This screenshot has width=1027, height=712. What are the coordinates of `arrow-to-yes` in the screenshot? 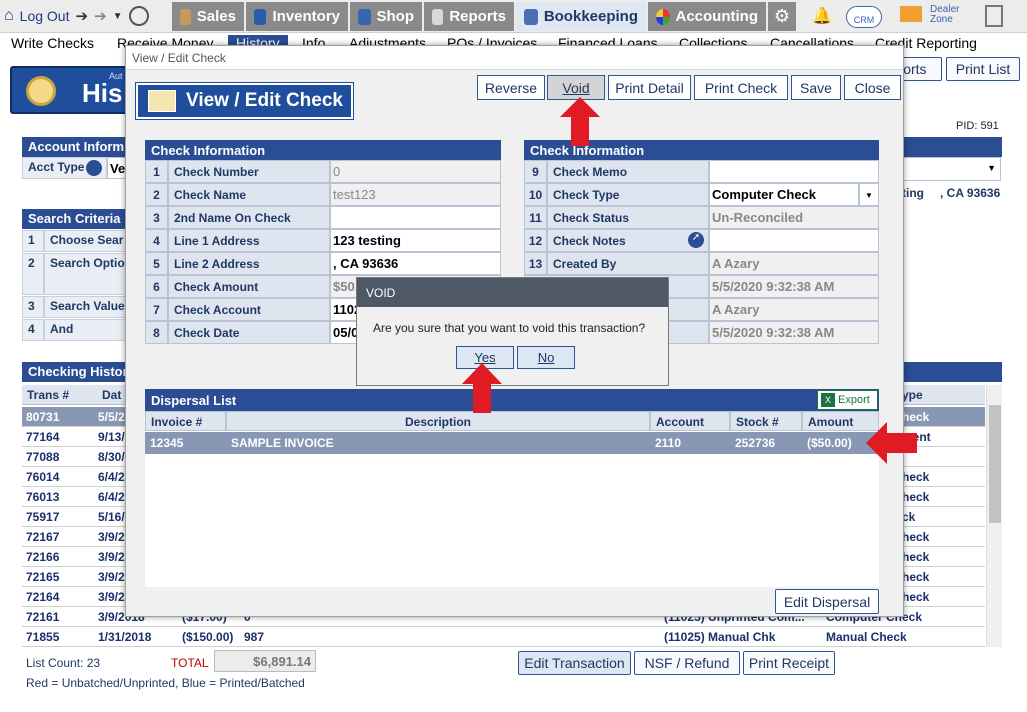 It's located at (482, 388).